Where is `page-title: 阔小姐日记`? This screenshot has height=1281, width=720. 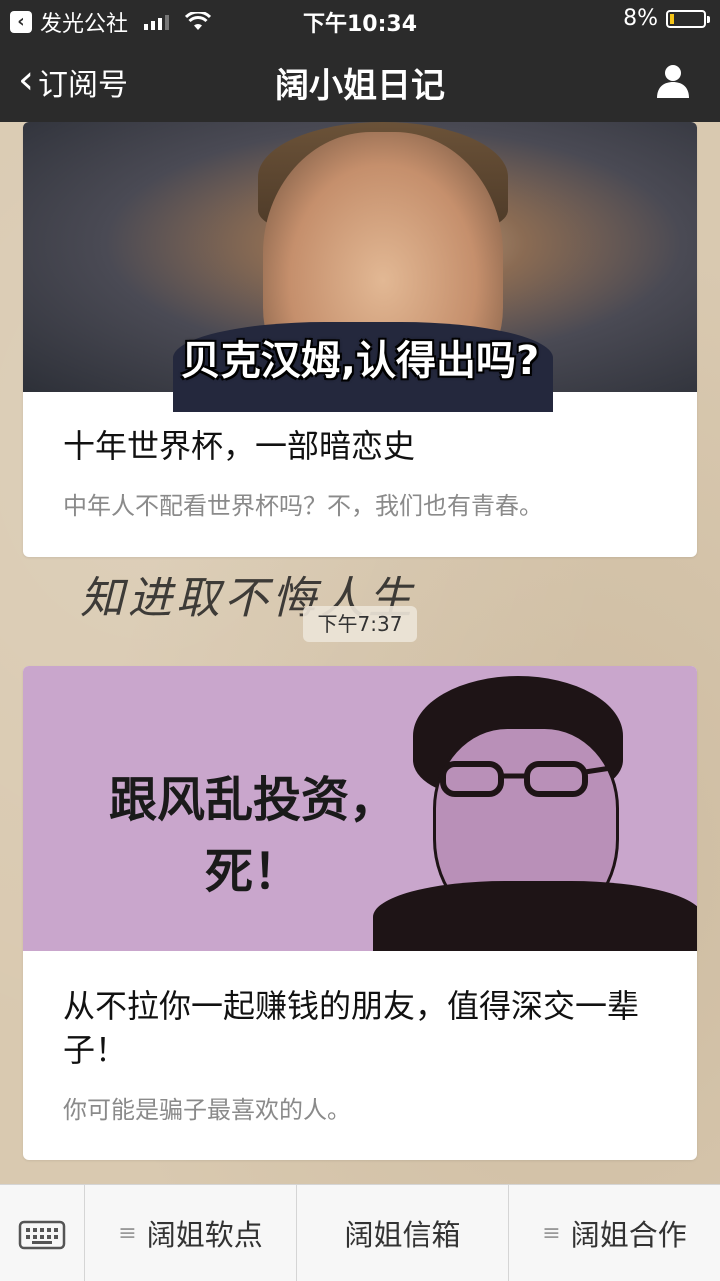 page-title: 阔小姐日记 is located at coordinates (360, 86).